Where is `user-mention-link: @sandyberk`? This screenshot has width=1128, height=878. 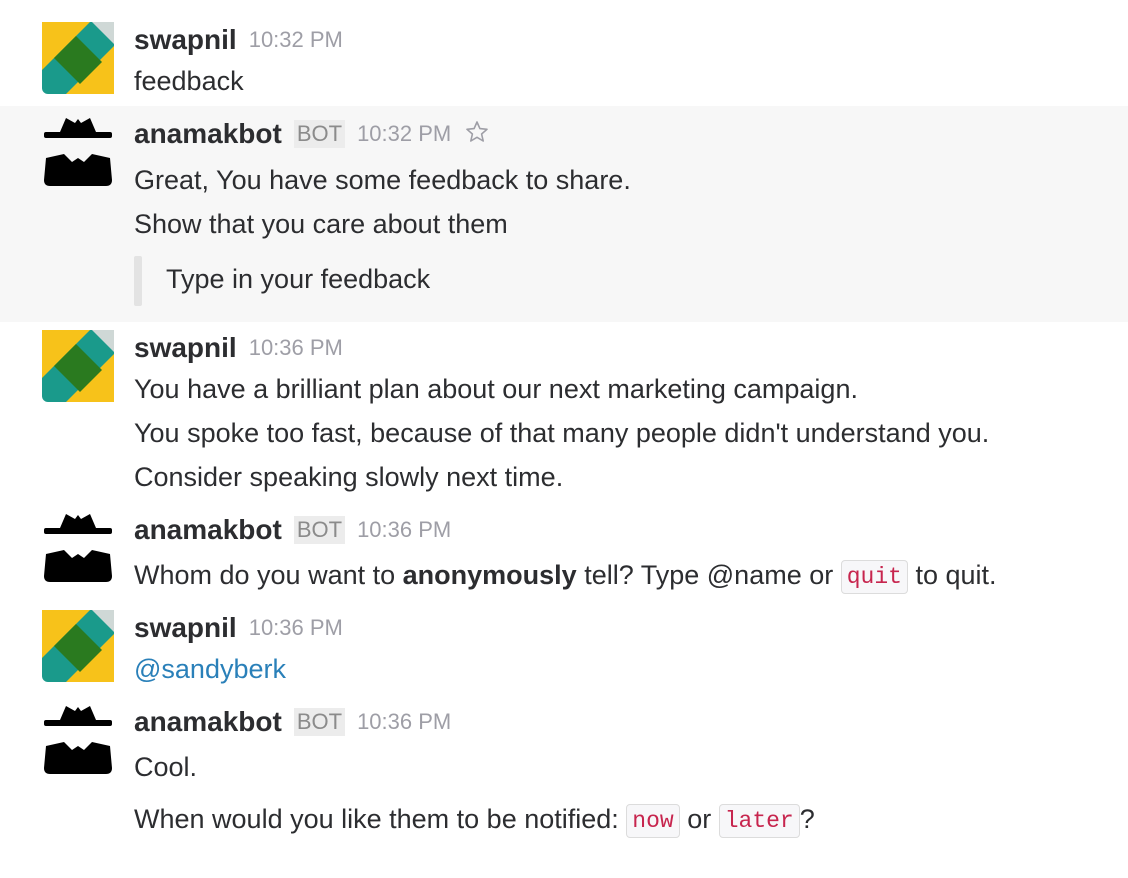
user-mention-link: @sandyberk is located at coordinates (210, 669).